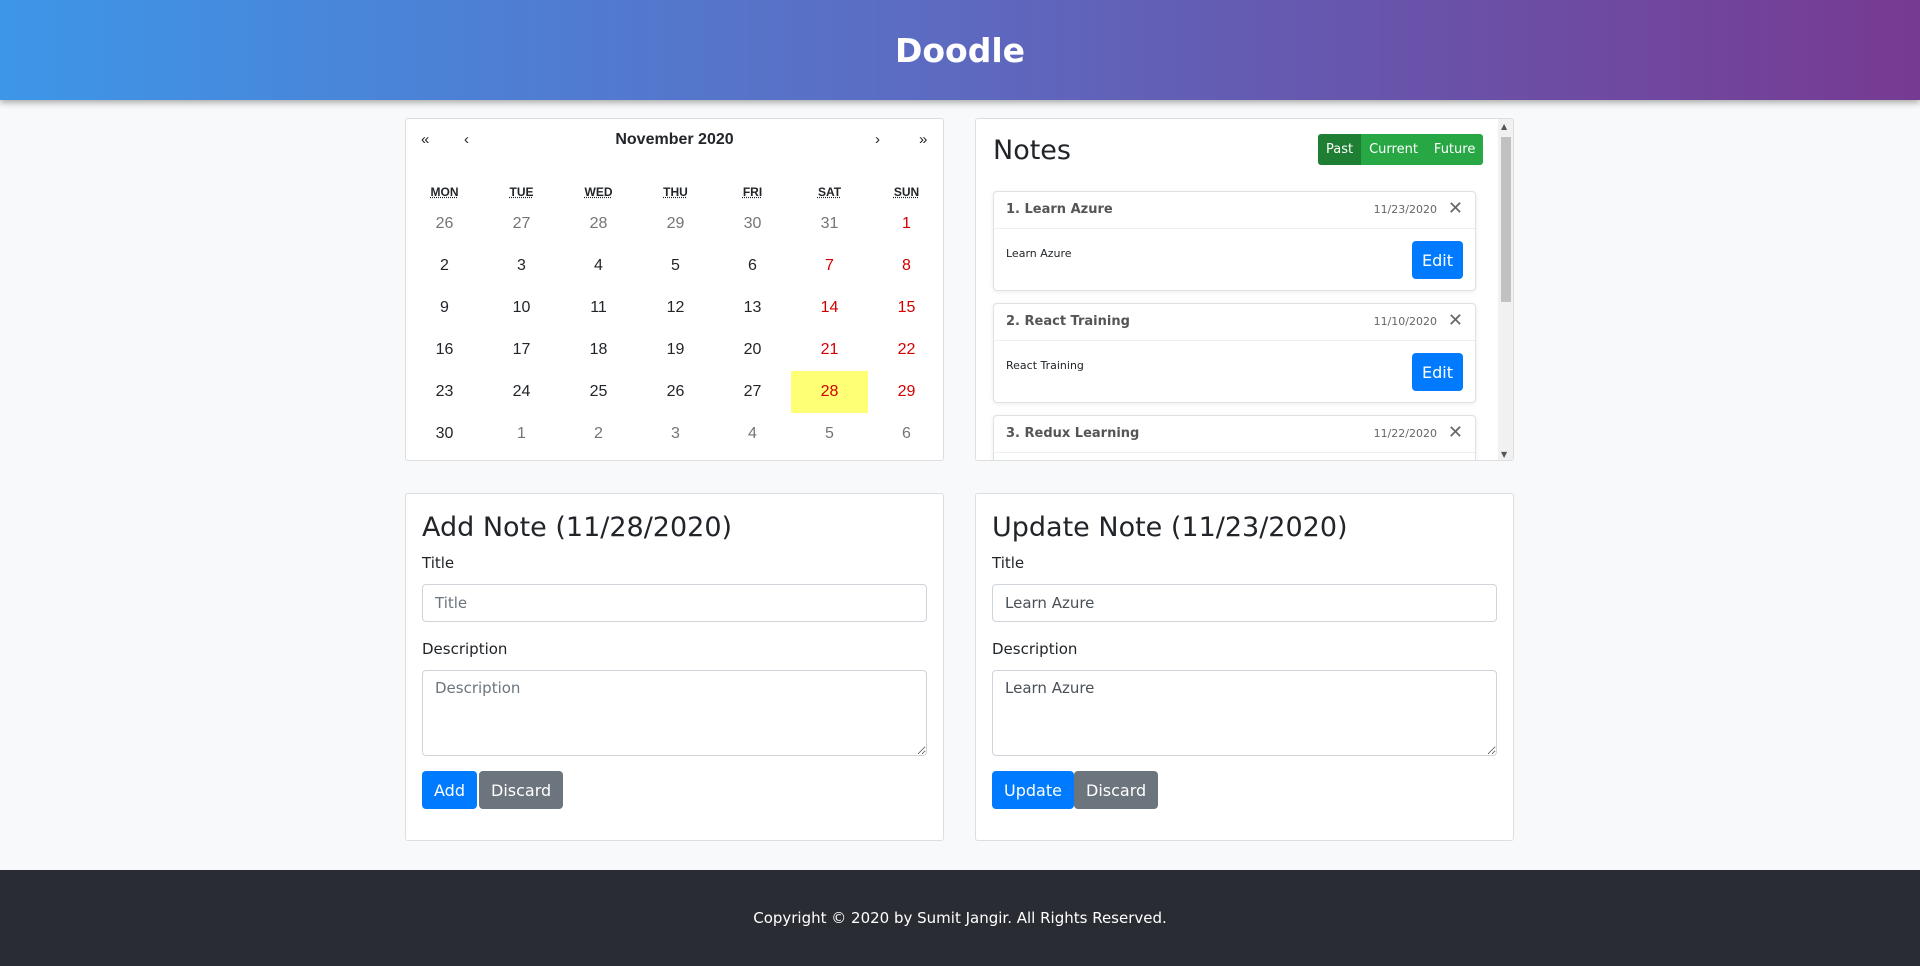 This screenshot has height=966, width=1920. Describe the element at coordinates (1068, 321) in the screenshot. I see `note-title: 2. React Training` at that location.